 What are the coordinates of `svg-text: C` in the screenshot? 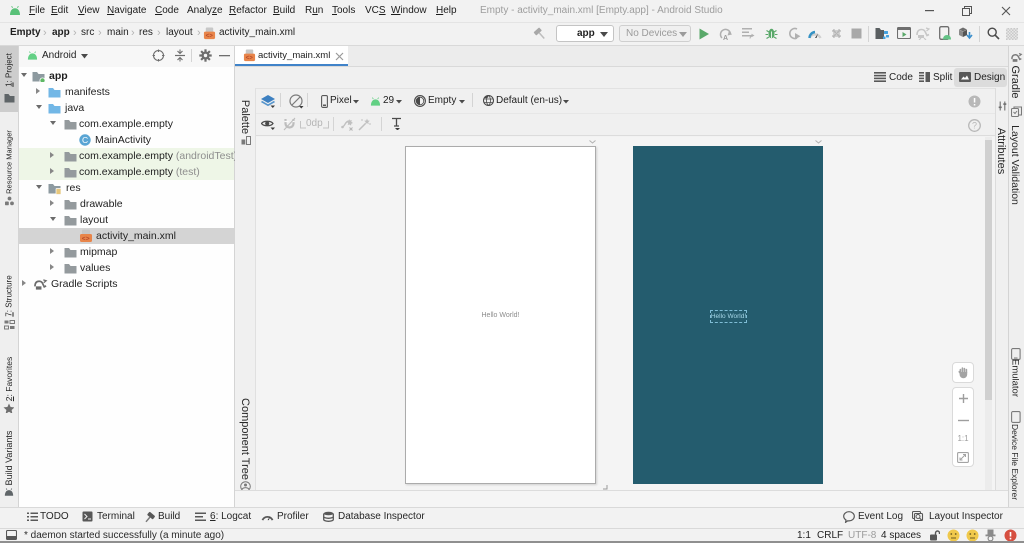 It's located at (85, 140).